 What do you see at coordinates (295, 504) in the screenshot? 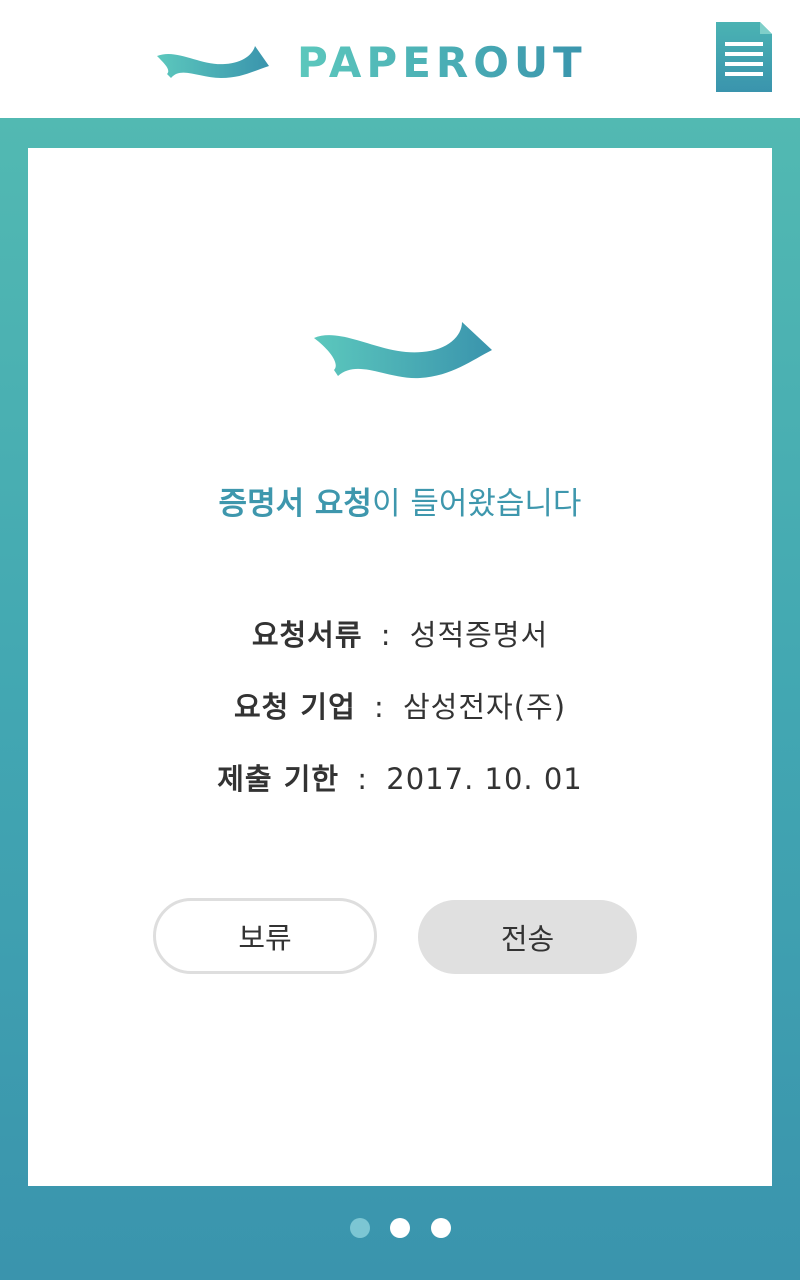
I see `headline-strong: 증명서 요청` at bounding box center [295, 504].